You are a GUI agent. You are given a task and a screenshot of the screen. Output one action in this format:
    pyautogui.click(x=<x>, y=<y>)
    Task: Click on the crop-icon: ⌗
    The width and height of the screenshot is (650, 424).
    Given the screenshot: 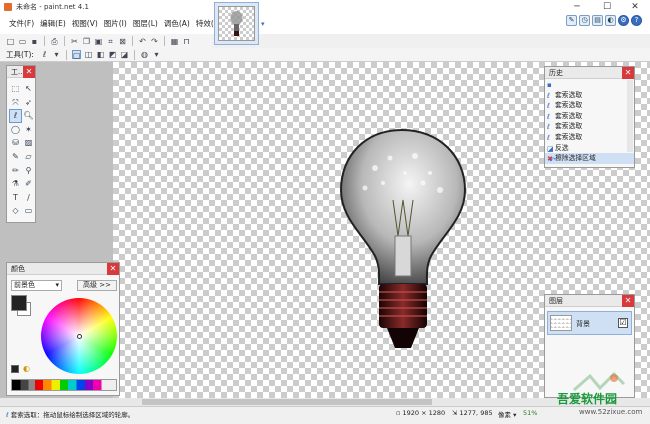 What is the action you would take?
    pyautogui.click(x=110, y=41)
    